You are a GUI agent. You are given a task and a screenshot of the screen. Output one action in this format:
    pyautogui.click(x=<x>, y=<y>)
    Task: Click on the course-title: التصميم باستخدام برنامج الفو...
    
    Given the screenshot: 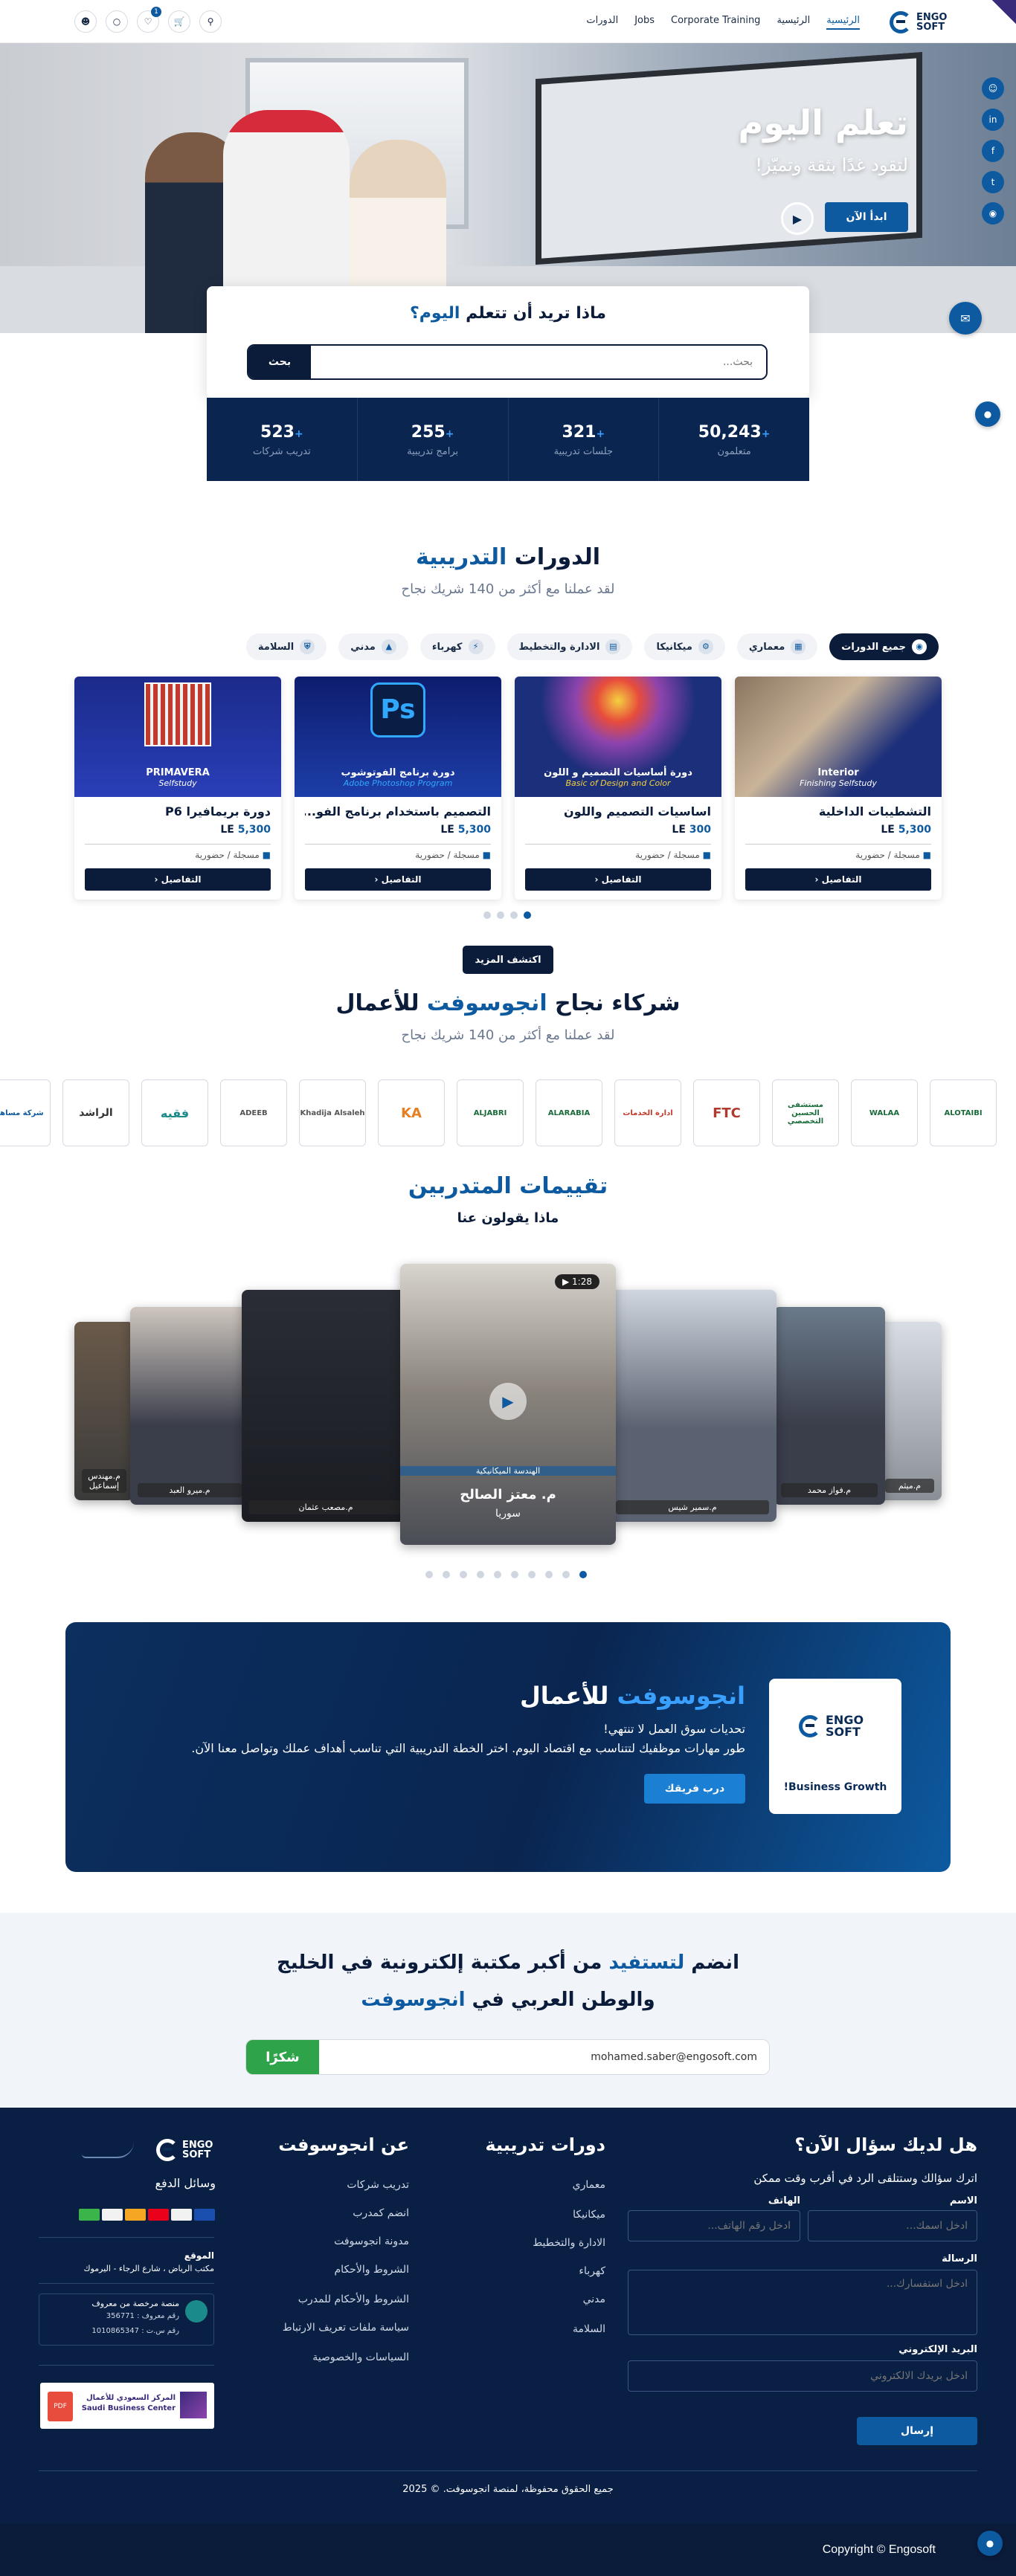 What is the action you would take?
    pyautogui.click(x=398, y=811)
    